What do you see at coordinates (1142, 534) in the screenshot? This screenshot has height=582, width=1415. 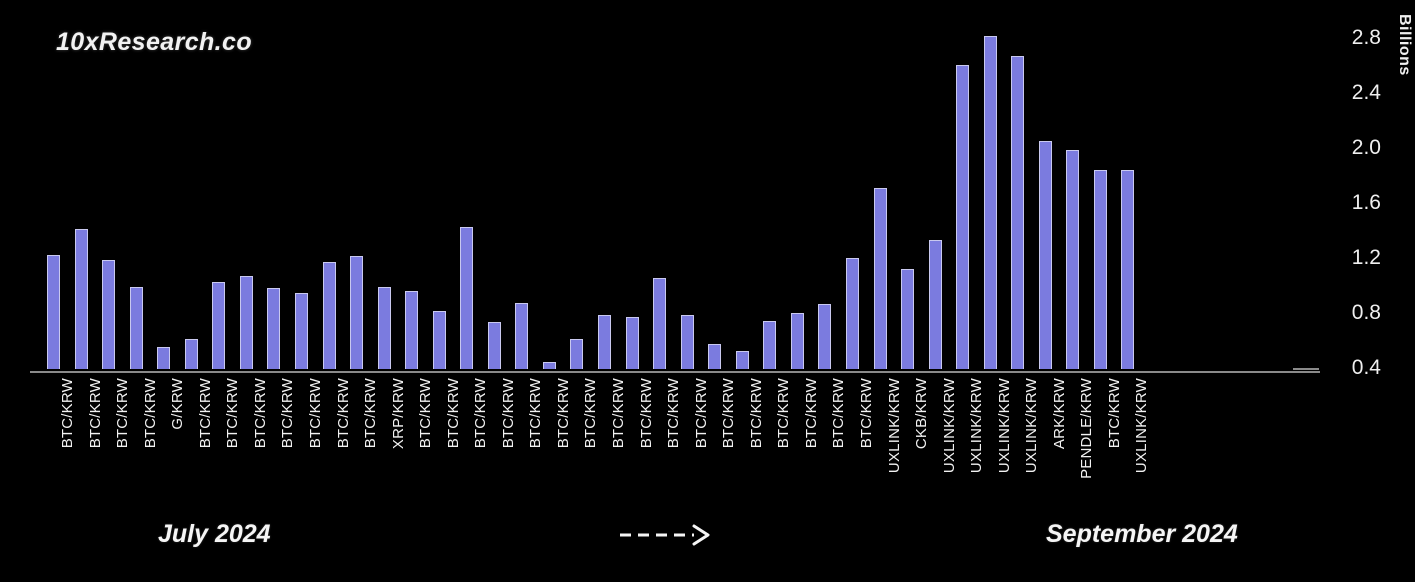 I see `annotation-september-2024: September 2024` at bounding box center [1142, 534].